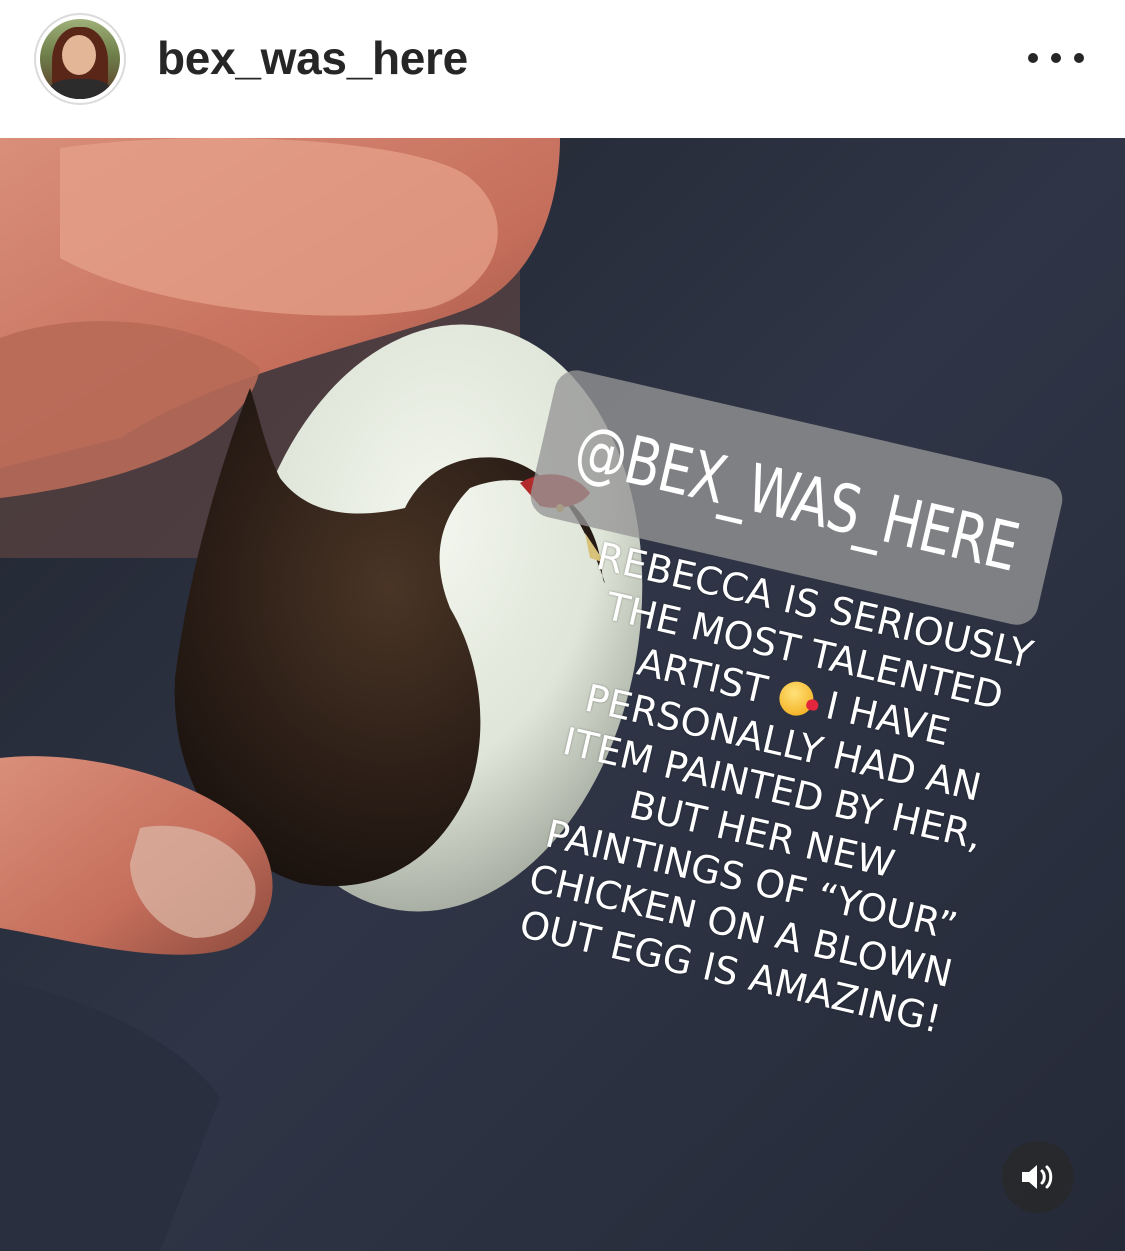 This screenshot has height=1251, width=1125. I want to click on speaker-icon, so click(1038, 1177).